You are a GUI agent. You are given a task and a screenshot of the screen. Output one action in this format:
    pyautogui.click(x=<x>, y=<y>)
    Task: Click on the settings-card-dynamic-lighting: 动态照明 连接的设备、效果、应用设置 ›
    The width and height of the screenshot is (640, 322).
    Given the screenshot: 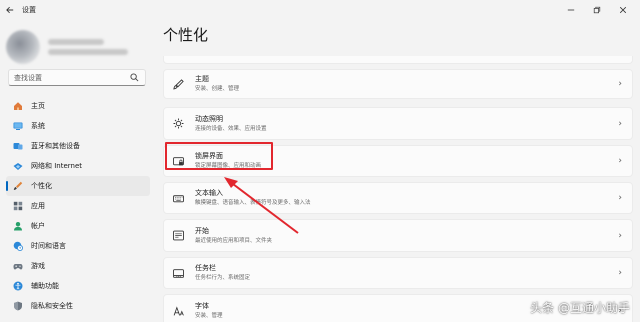 What is the action you would take?
    pyautogui.click(x=398, y=123)
    